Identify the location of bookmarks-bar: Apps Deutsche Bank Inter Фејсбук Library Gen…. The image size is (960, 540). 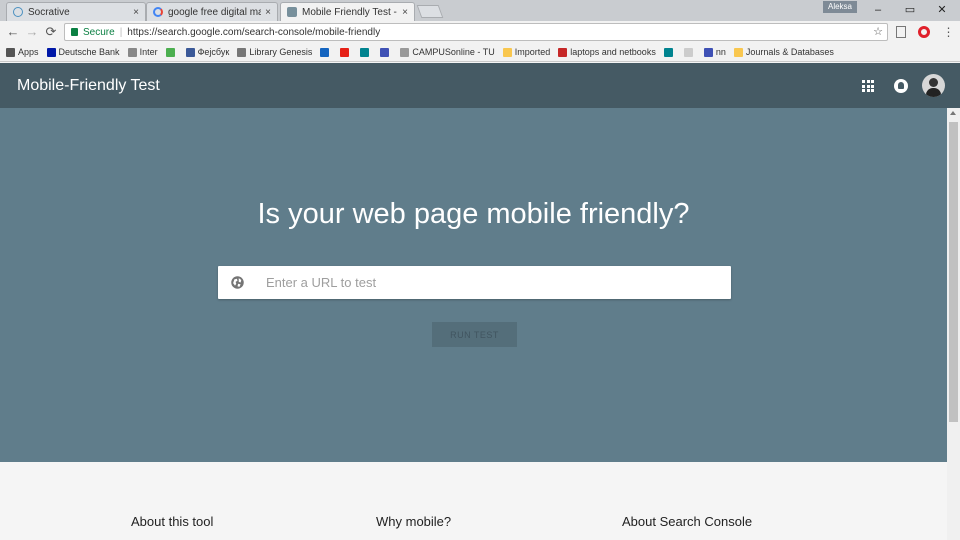
(480, 52).